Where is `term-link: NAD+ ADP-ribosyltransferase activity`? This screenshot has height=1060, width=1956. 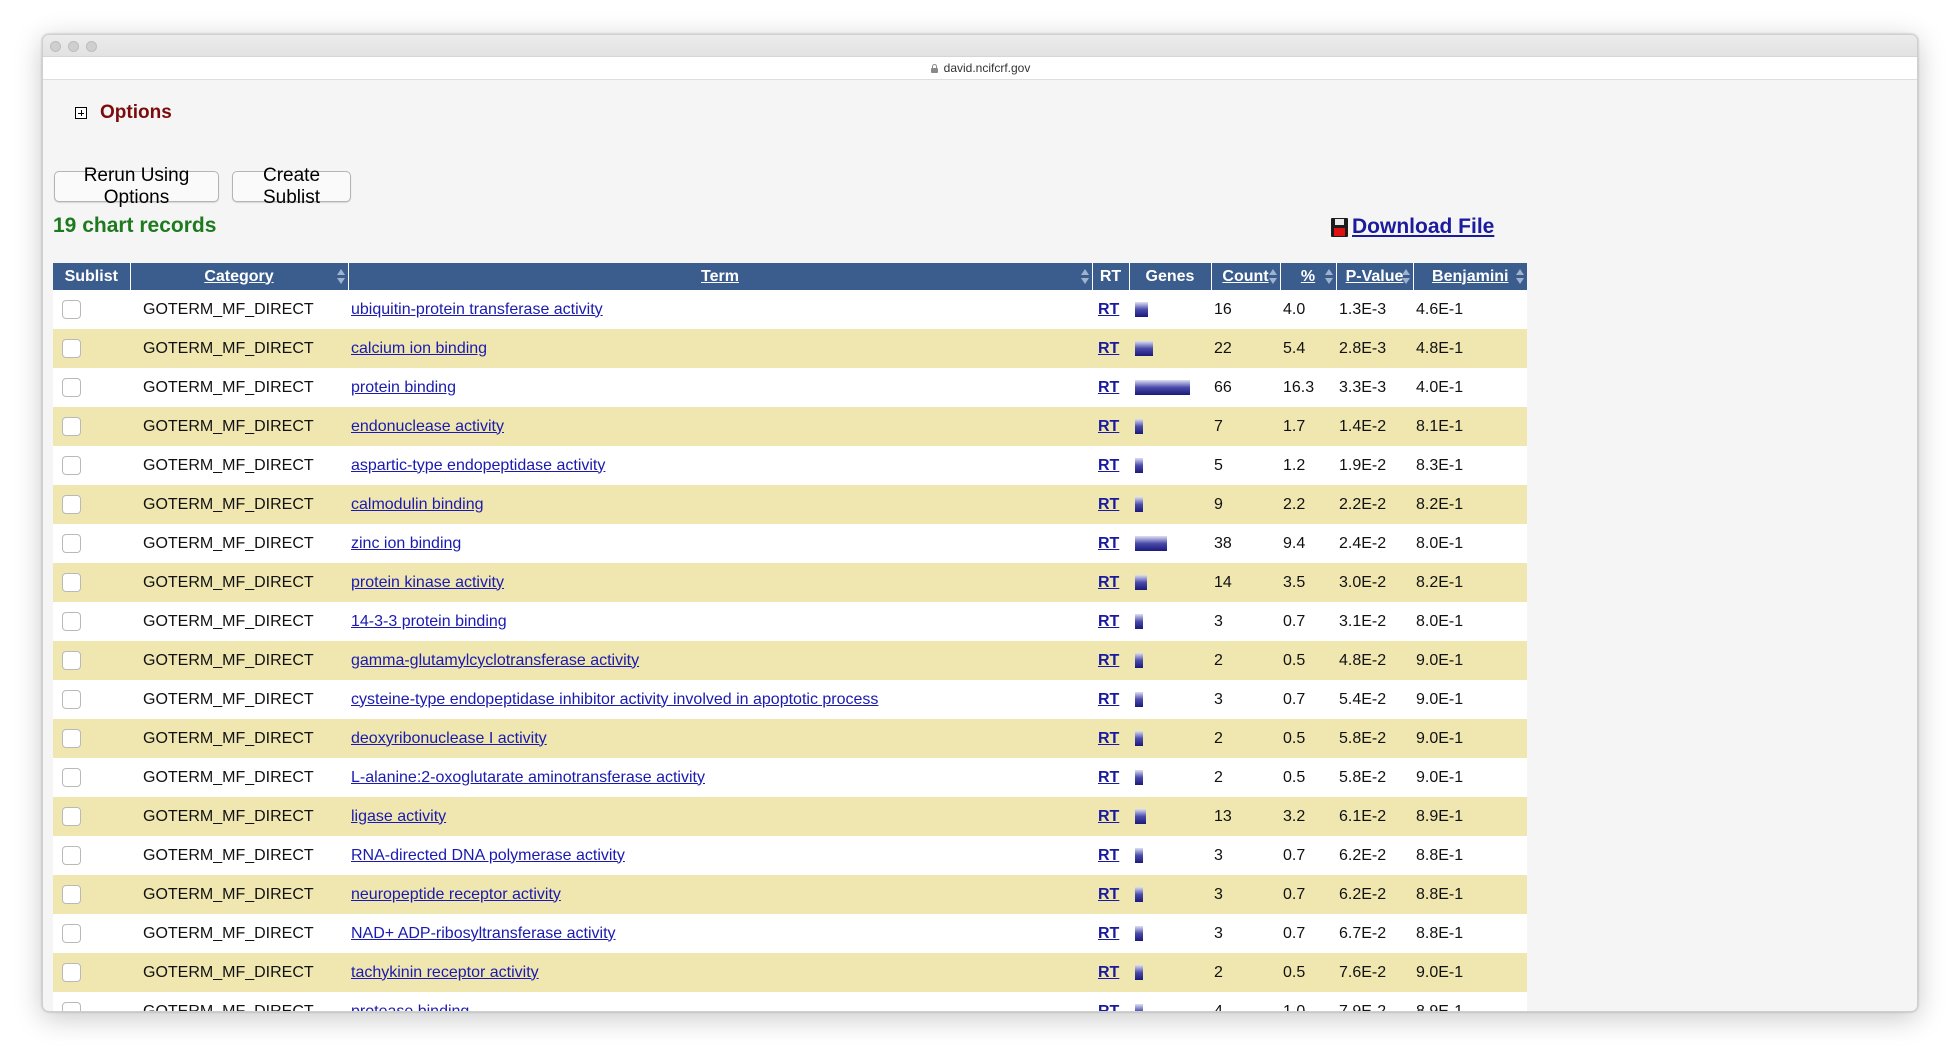
term-link: NAD+ ADP-ribosyltransferase activity is located at coordinates (482, 933).